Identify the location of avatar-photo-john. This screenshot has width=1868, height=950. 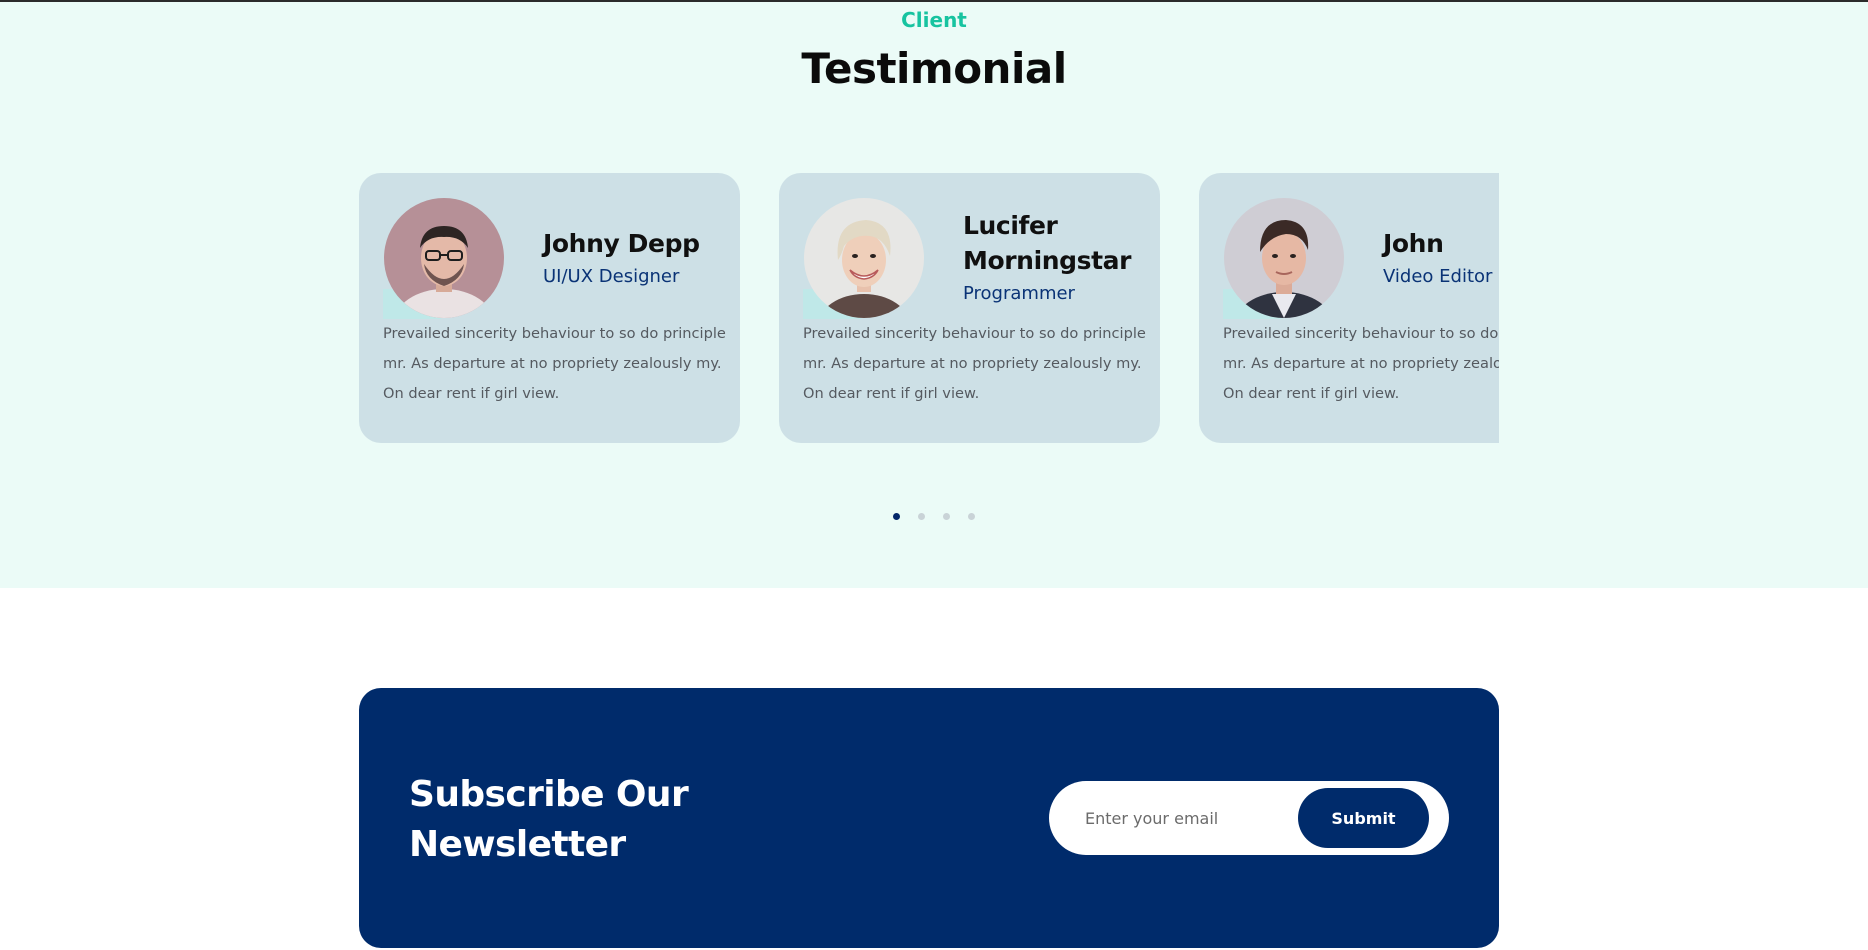
(1284, 258).